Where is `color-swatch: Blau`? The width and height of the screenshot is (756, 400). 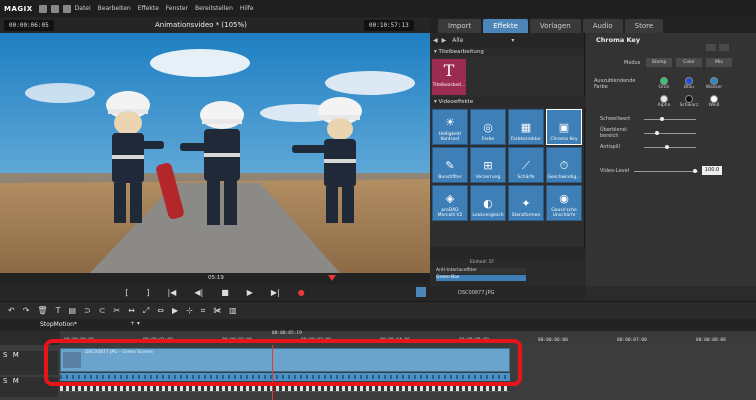 color-swatch: Blau is located at coordinates (689, 83).